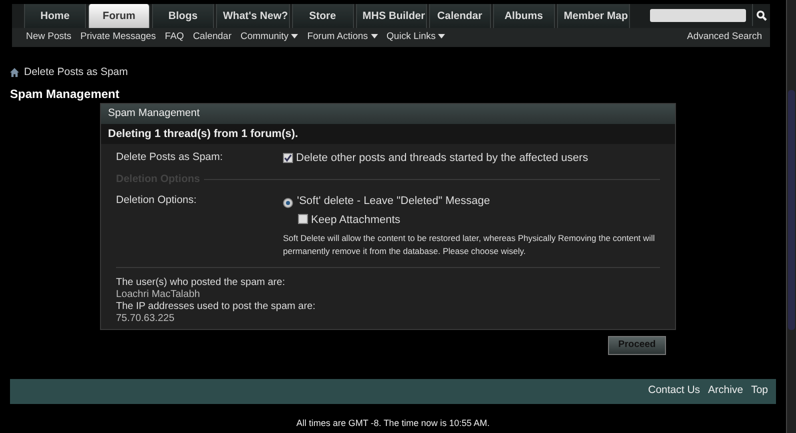 Image resolution: width=796 pixels, height=433 pixels. I want to click on info-value: Loachri MacTalabh, so click(158, 295).